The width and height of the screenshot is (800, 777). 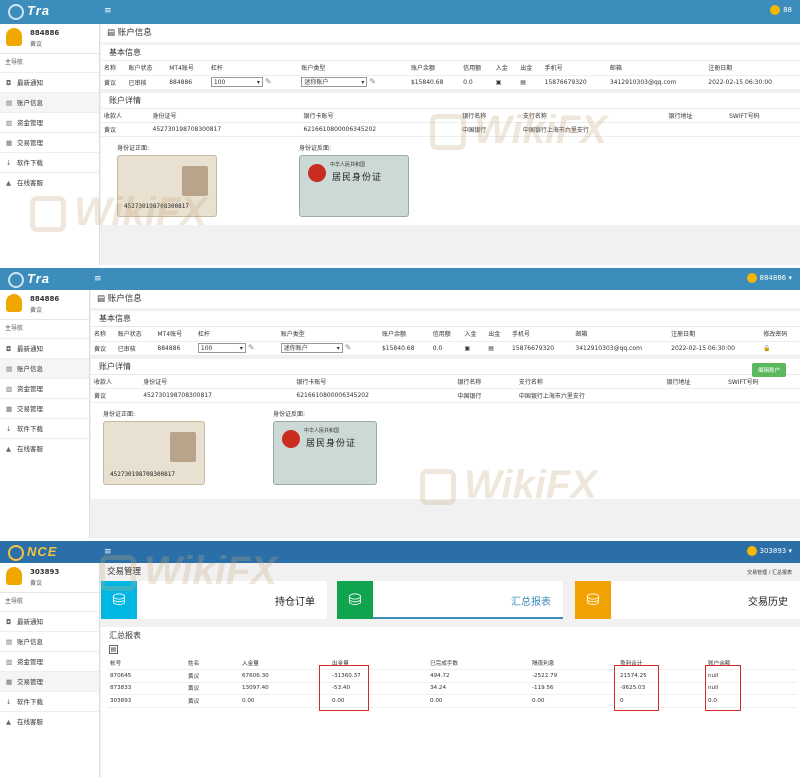 What do you see at coordinates (103, 348) in the screenshot?
I see `cell-name: 黄议` at bounding box center [103, 348].